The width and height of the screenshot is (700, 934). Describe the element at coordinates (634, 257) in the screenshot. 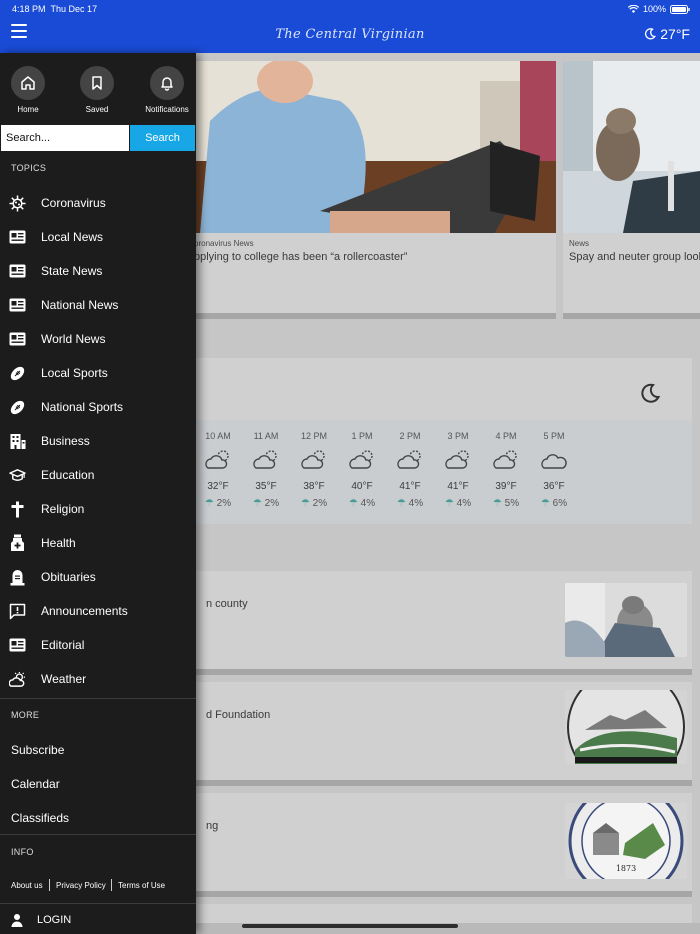

I see `story-headline: Spay and neuter group look` at that location.